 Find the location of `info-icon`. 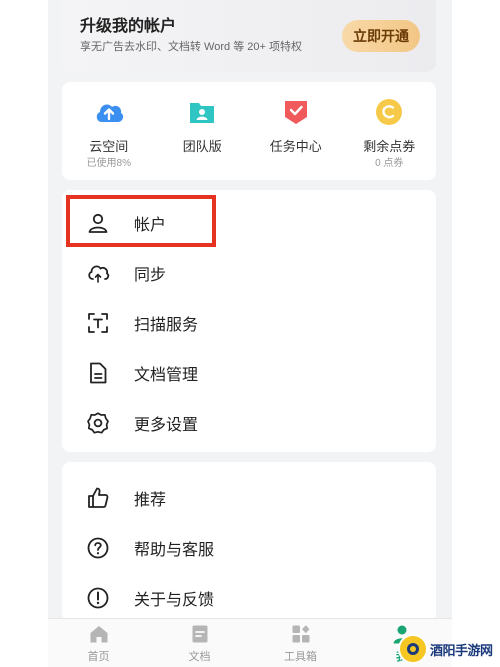

info-icon is located at coordinates (98, 598).